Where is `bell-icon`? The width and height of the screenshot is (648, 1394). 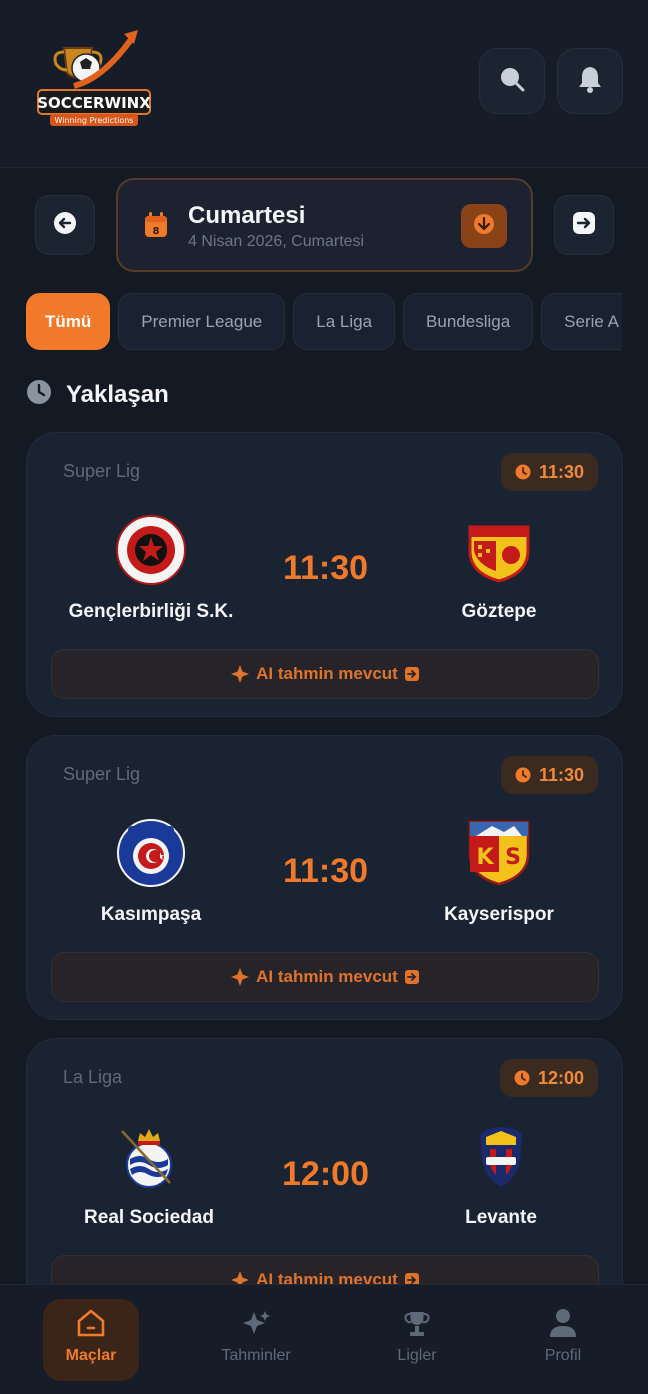
bell-icon is located at coordinates (590, 81).